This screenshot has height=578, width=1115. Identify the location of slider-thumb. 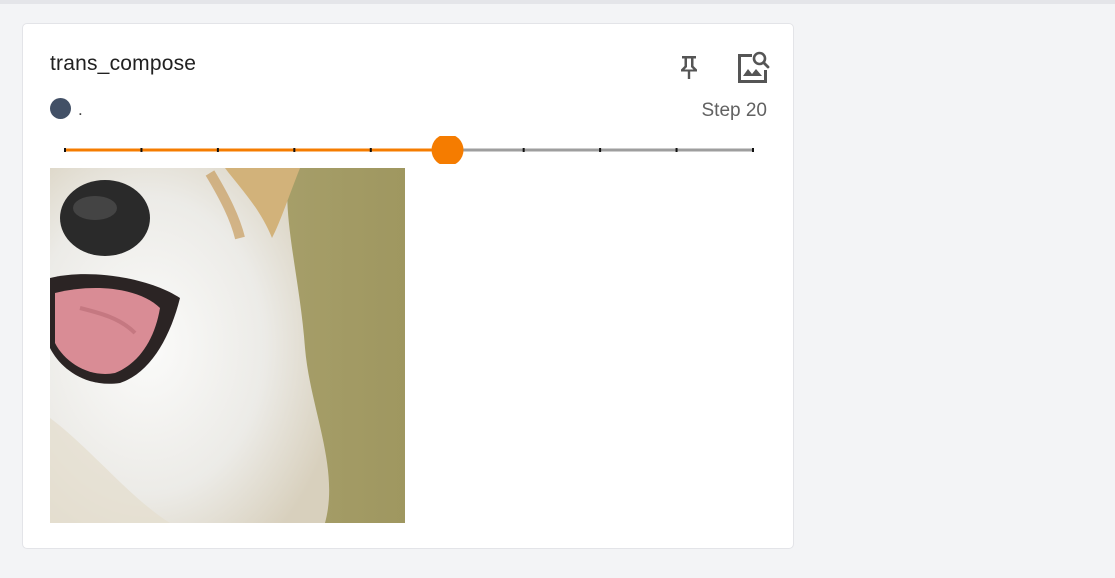
(447, 150).